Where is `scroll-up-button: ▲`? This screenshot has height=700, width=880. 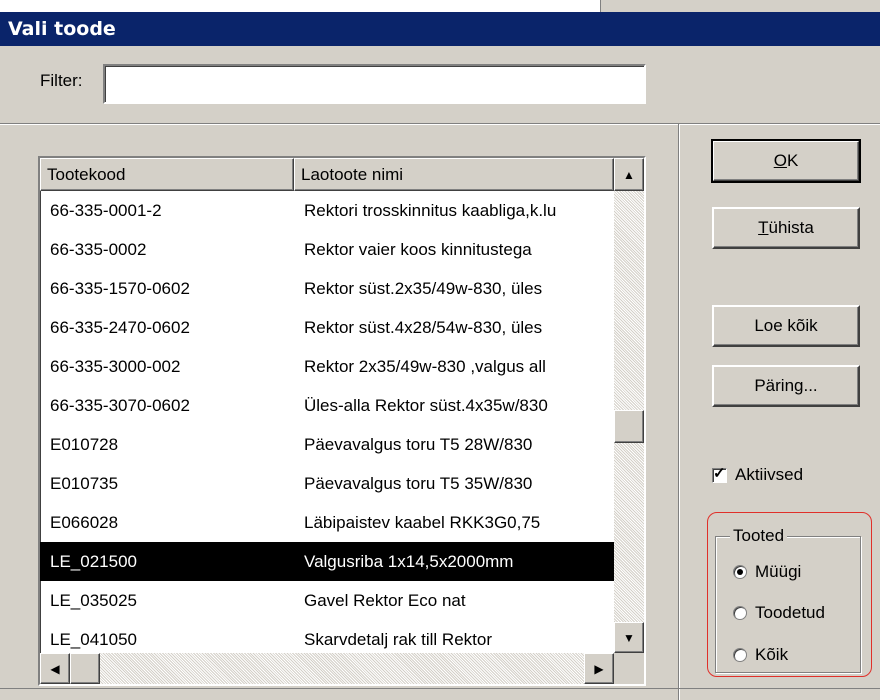 scroll-up-button: ▲ is located at coordinates (629, 174).